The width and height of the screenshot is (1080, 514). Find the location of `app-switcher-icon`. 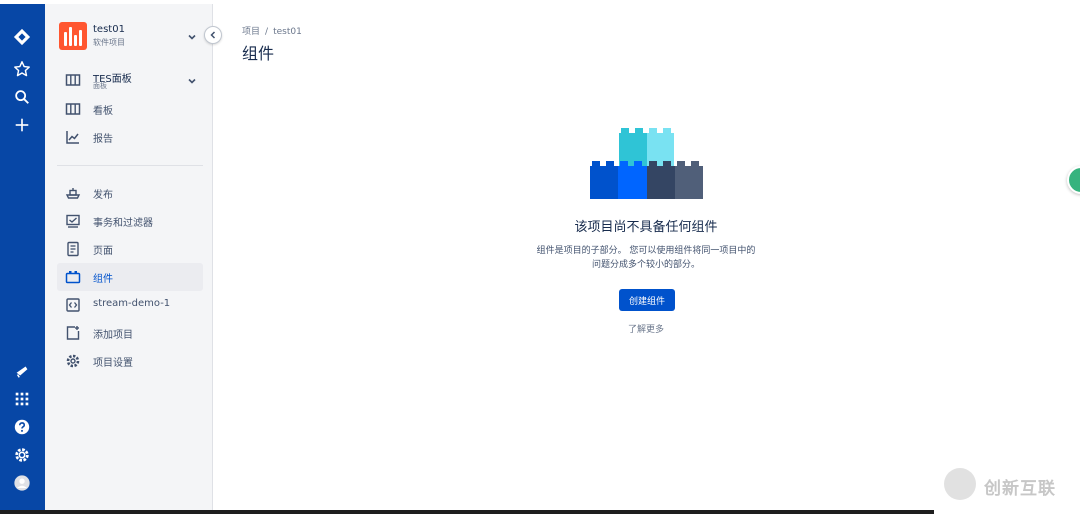

app-switcher-icon is located at coordinates (22, 399).